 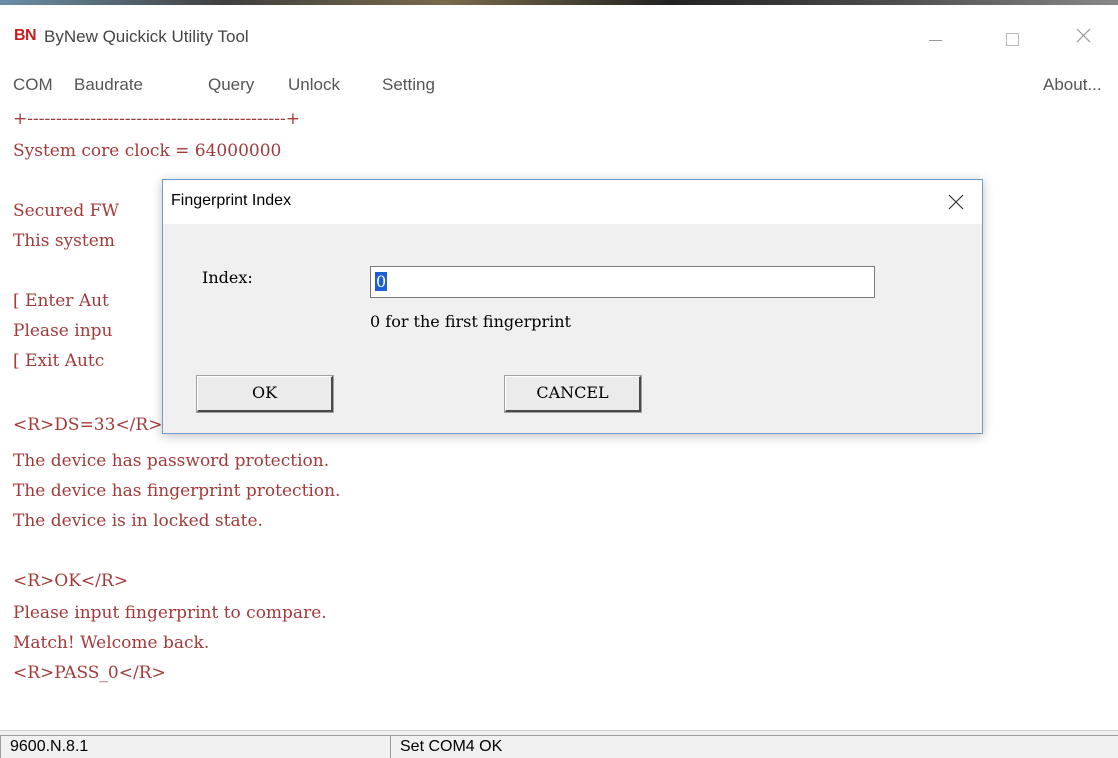 I want to click on menu-unlock: Unlock, so click(x=314, y=85).